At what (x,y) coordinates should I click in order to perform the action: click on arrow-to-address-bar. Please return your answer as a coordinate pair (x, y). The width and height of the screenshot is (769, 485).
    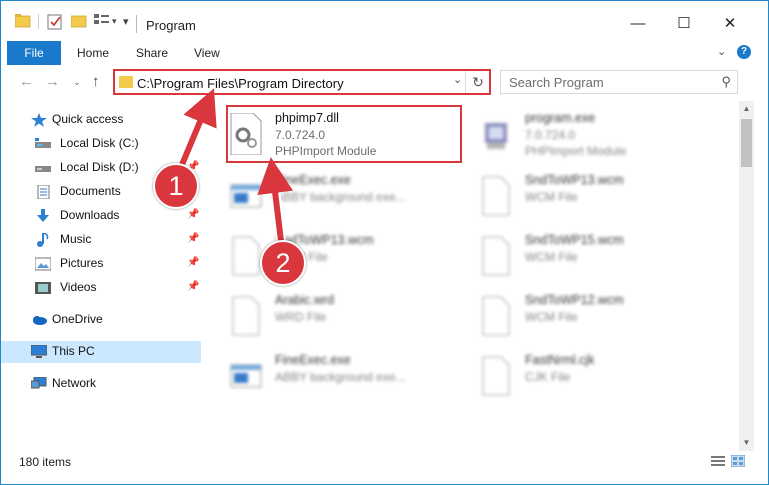
    Looking at the image, I should click on (196, 130).